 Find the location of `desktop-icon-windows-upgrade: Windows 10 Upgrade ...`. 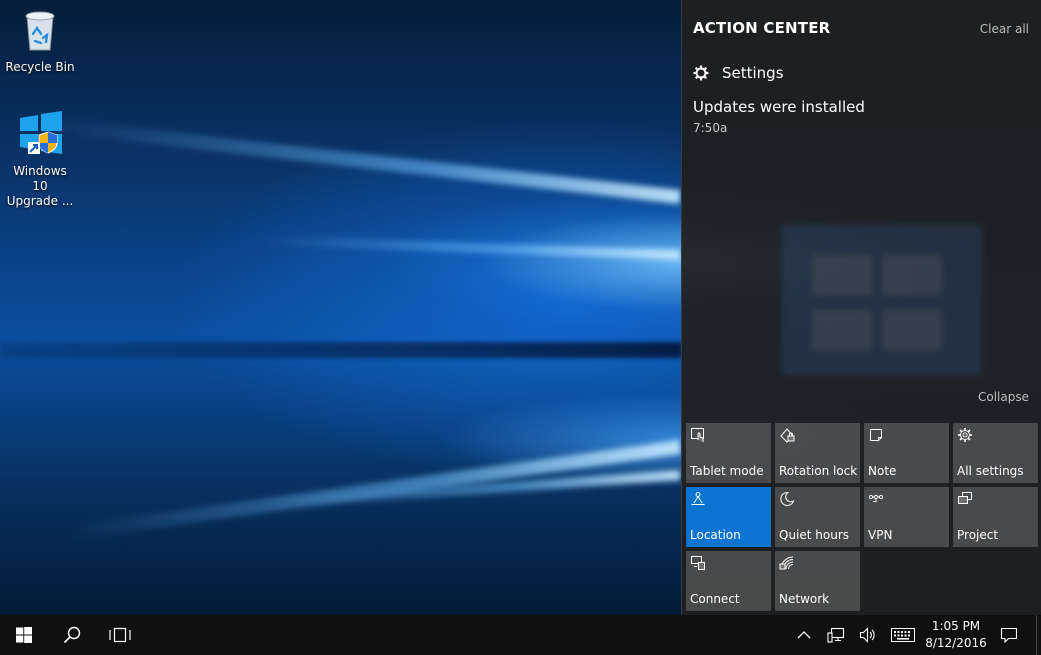

desktop-icon-windows-upgrade: Windows 10 Upgrade ... is located at coordinates (40, 159).